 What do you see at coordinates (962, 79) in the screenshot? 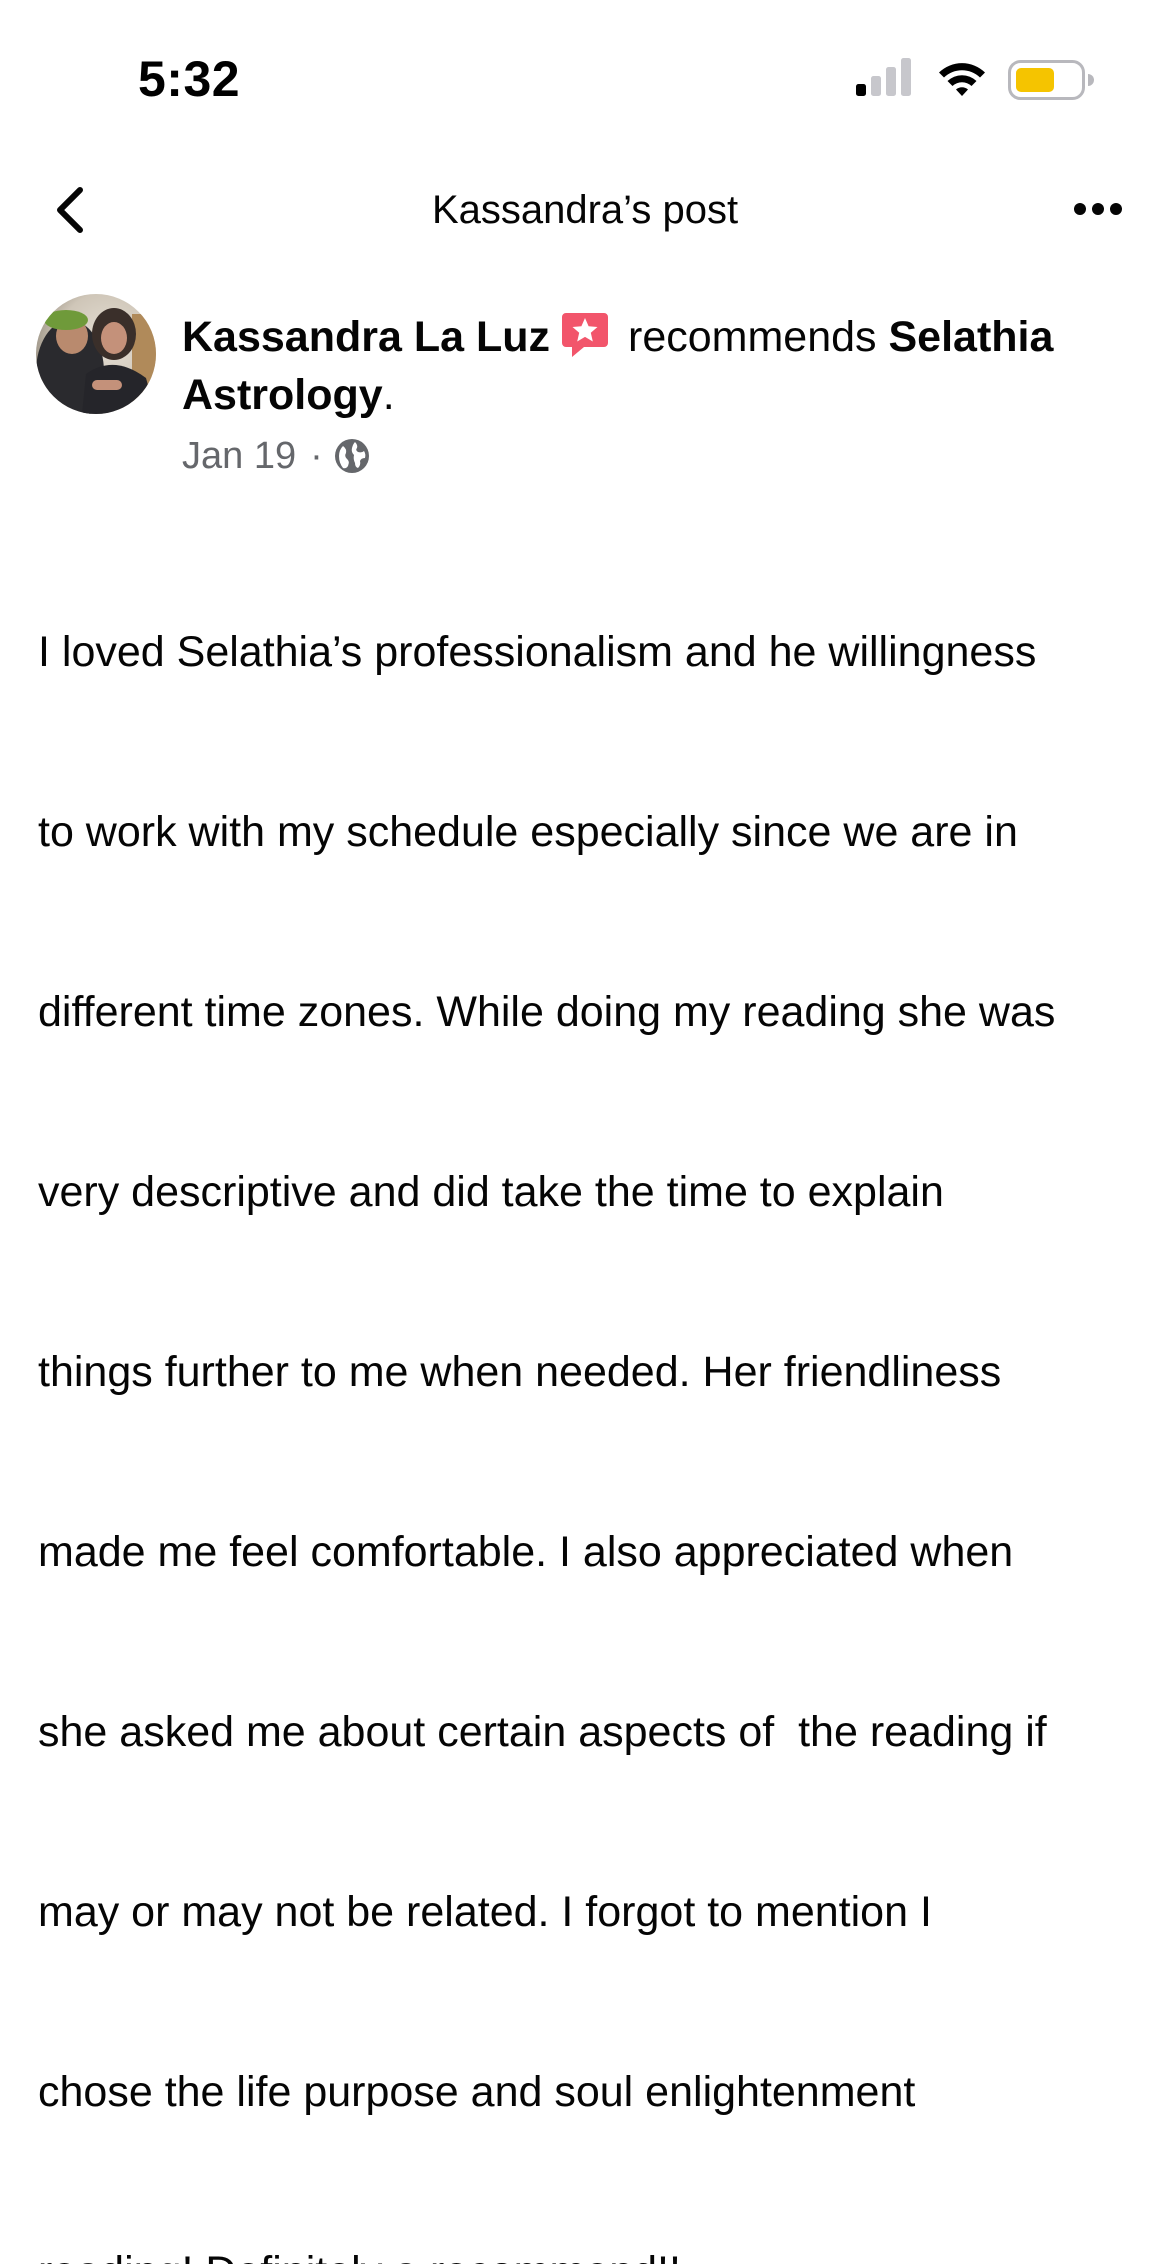
I see `wifi-icon` at bounding box center [962, 79].